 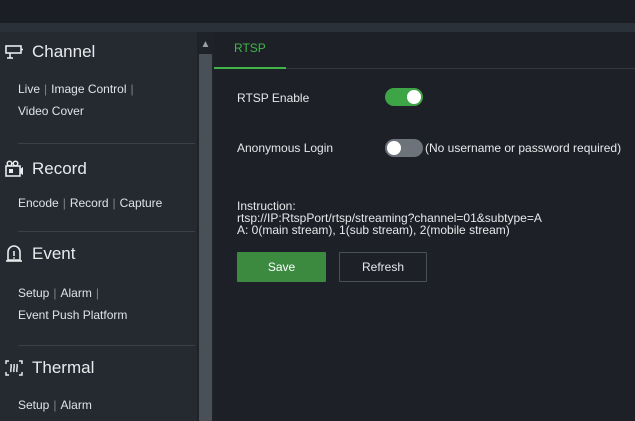 What do you see at coordinates (106, 100) in the screenshot?
I see `channel-links: Live | Image Control | Video Cover` at bounding box center [106, 100].